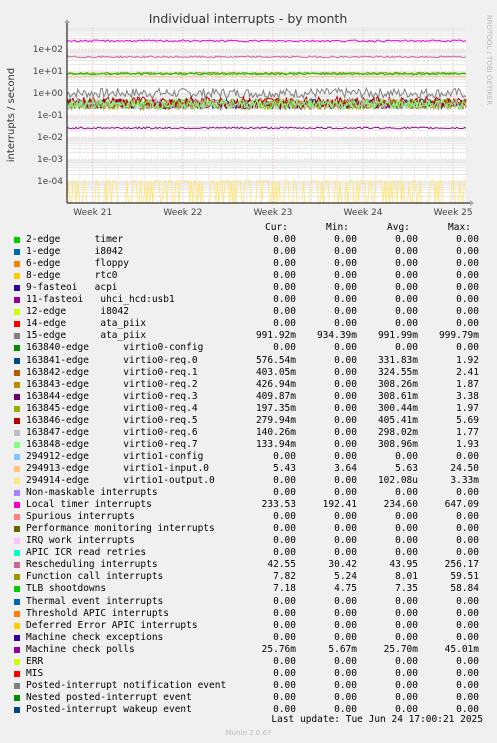 This screenshot has height=743, width=497. I want to click on legend-value-min: 5.24, so click(345, 577).